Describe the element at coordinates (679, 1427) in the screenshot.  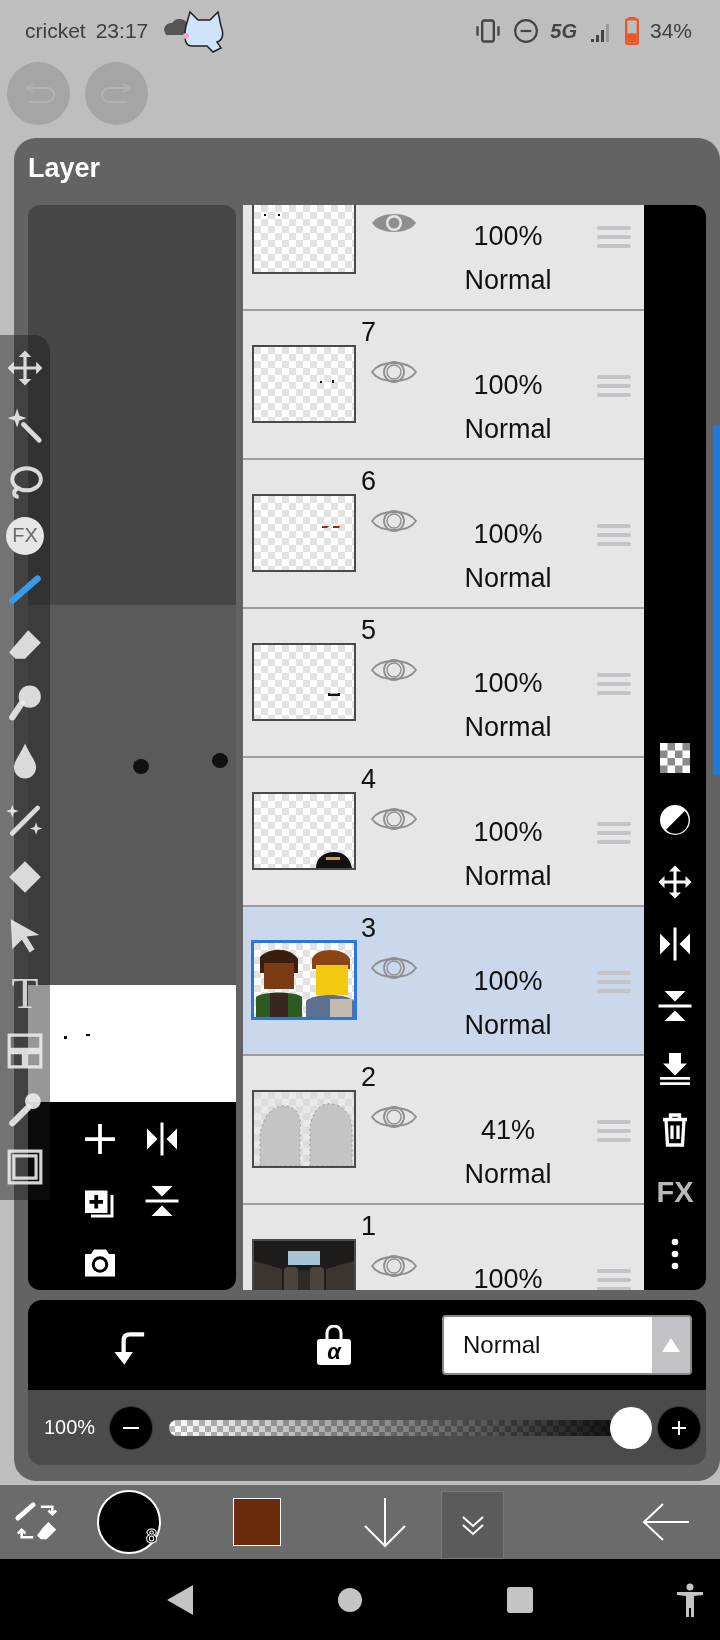
I see `increase-button` at that location.